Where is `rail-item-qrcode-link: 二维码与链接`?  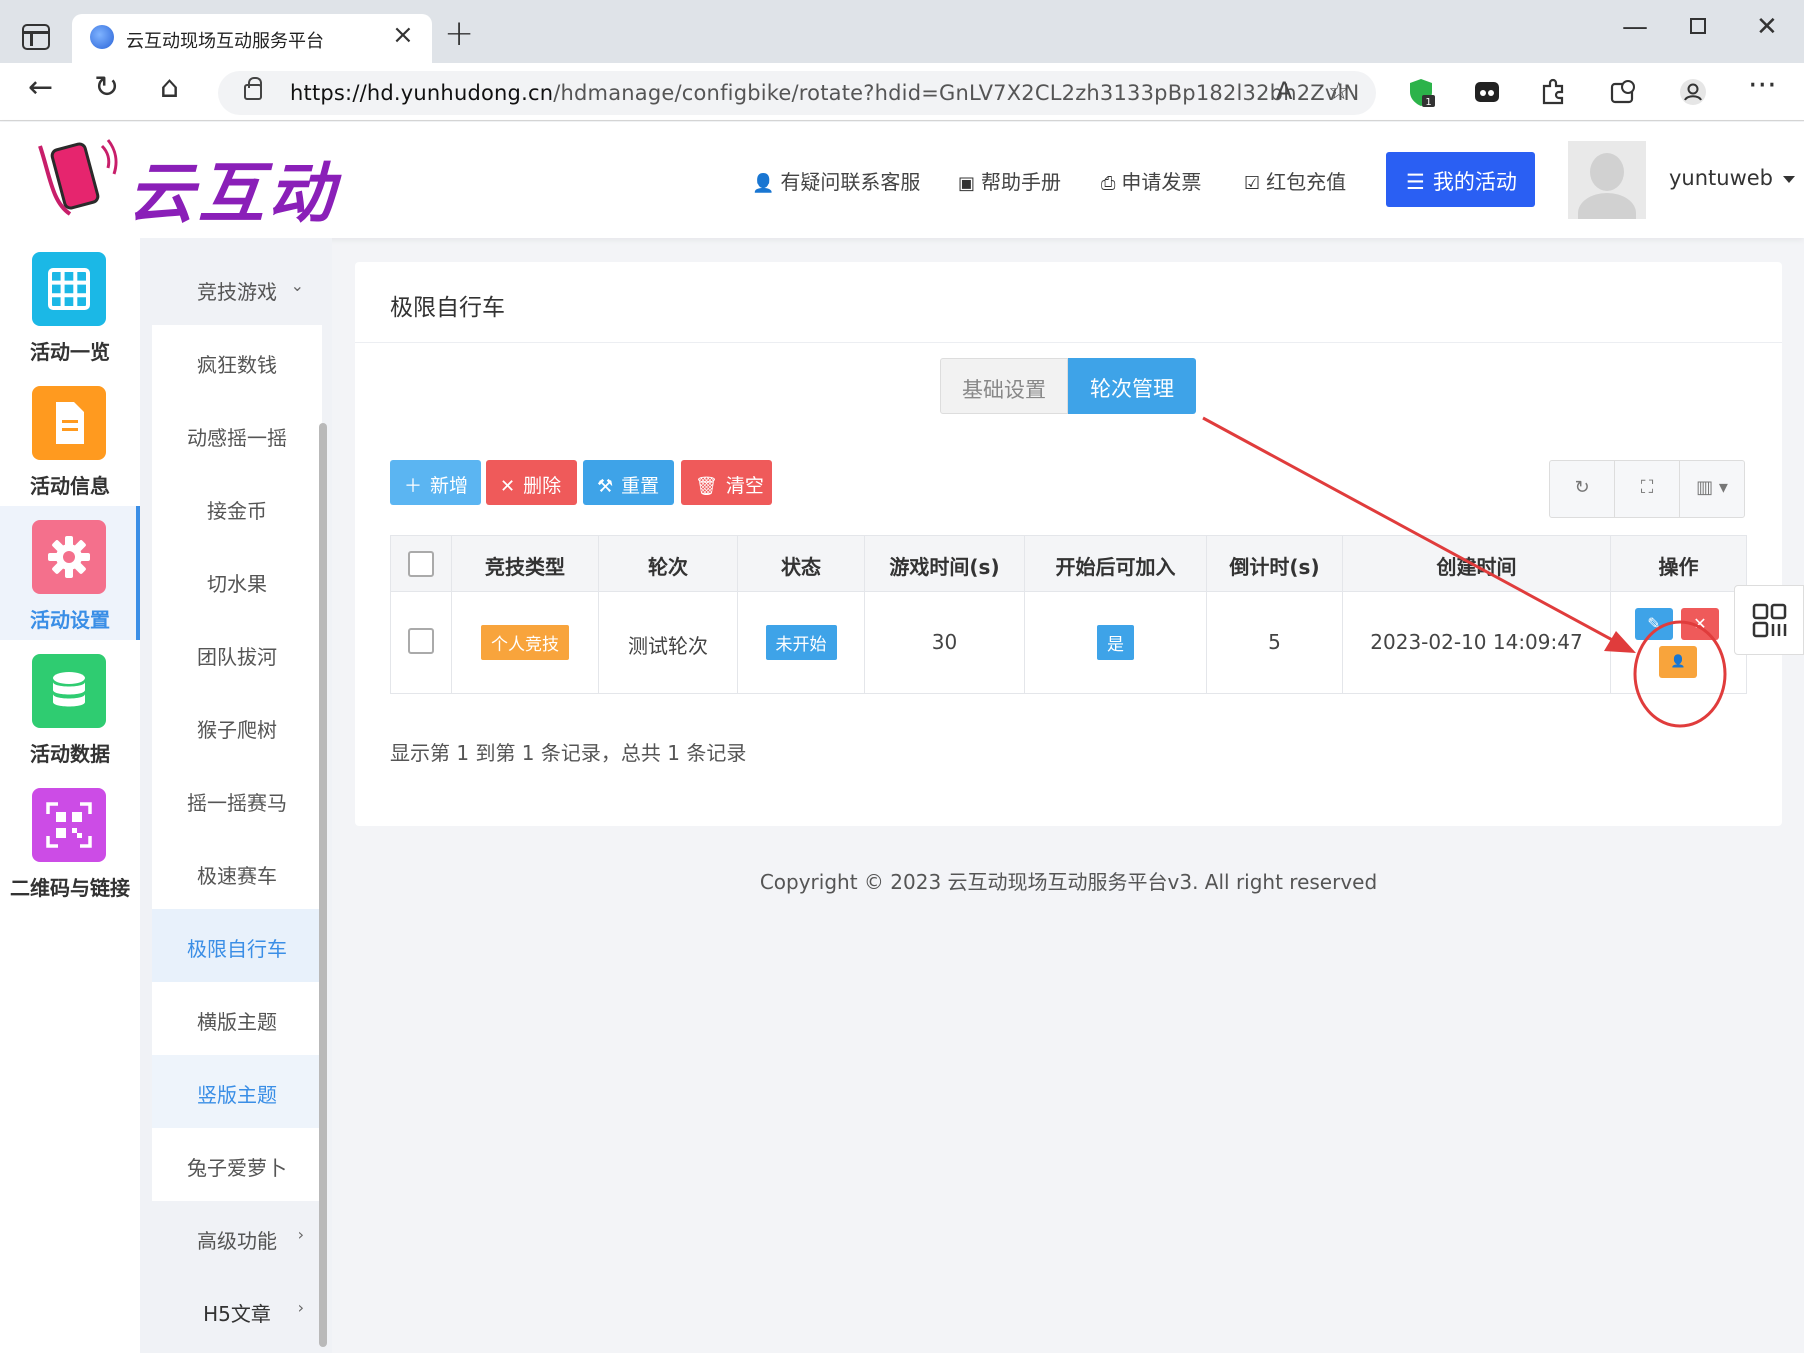
rail-item-qrcode-link: 二维码与链接 is located at coordinates (70, 841).